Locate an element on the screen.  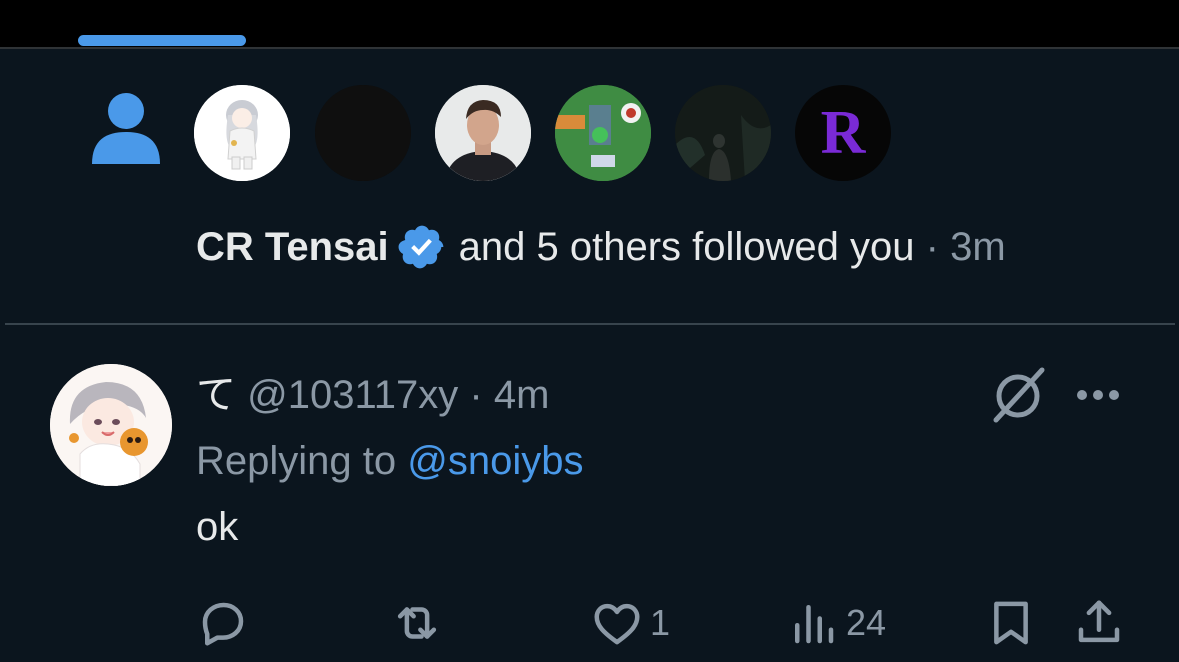
replying-to-handle: @snoiybs is located at coordinates (495, 461).